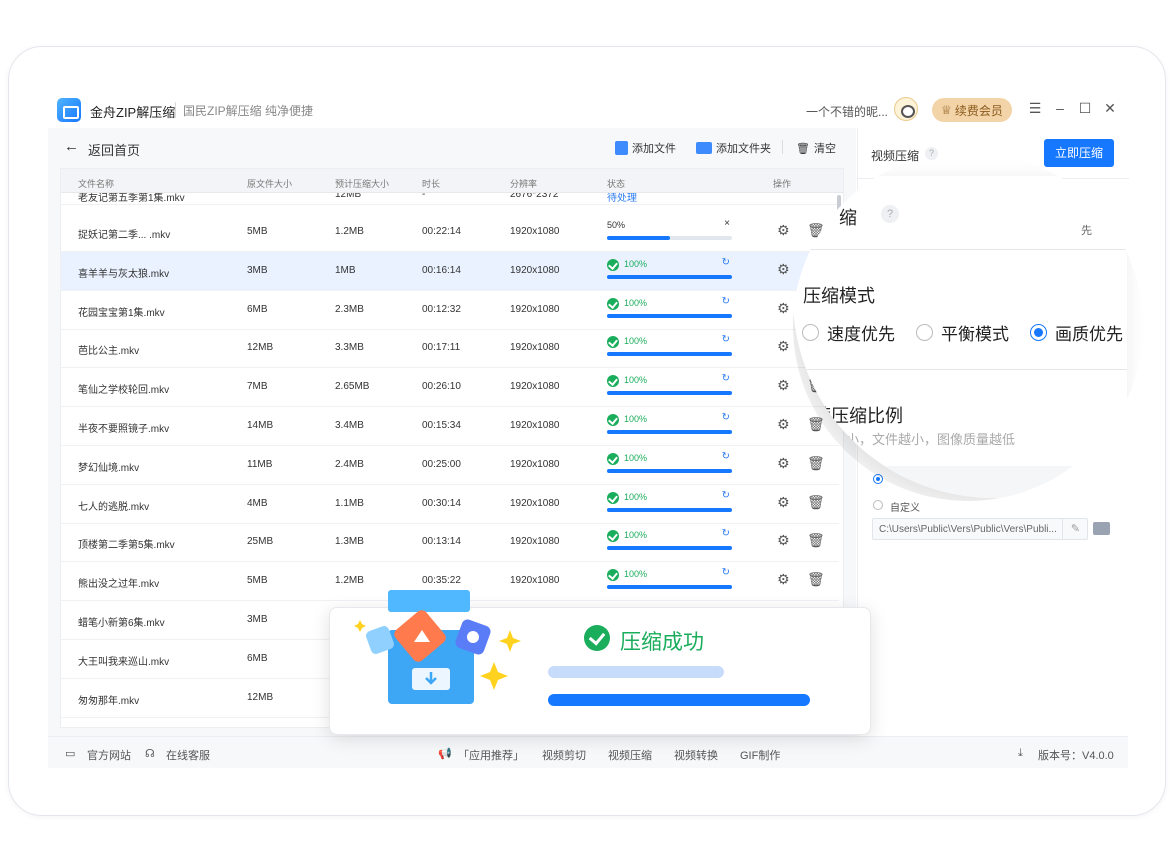  What do you see at coordinates (441, 231) in the screenshot?
I see `cell-duration: 00:22:14` at bounding box center [441, 231].